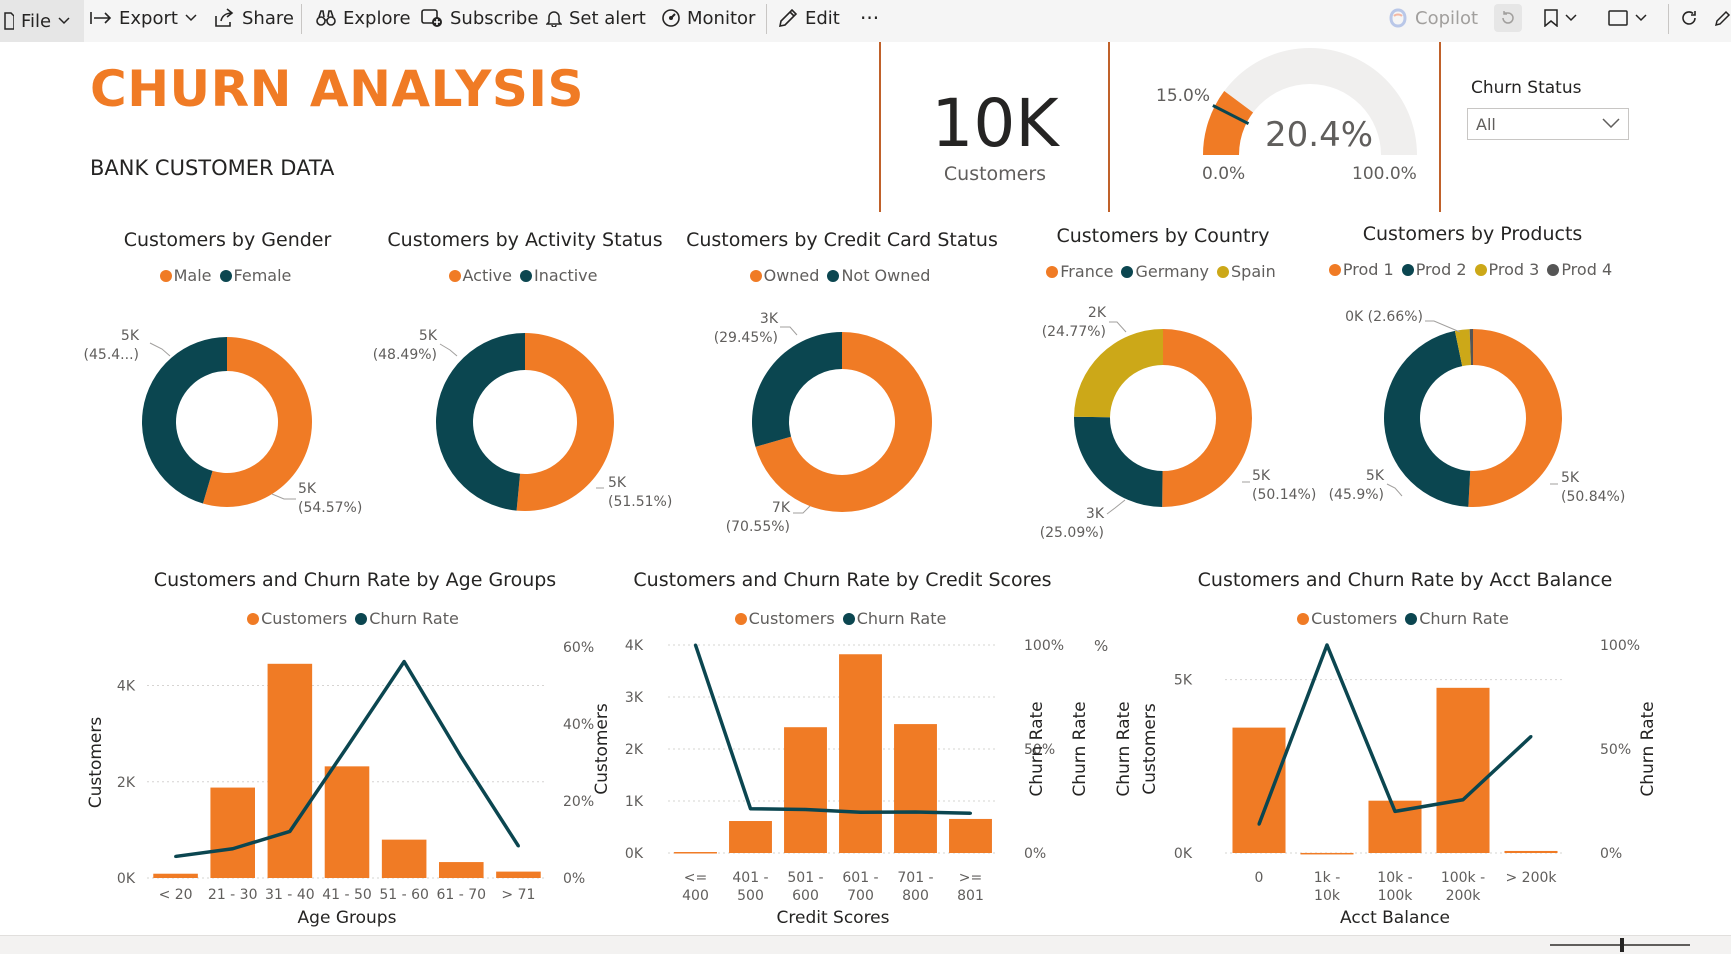  I want to click on share-button: Share, so click(253, 18).